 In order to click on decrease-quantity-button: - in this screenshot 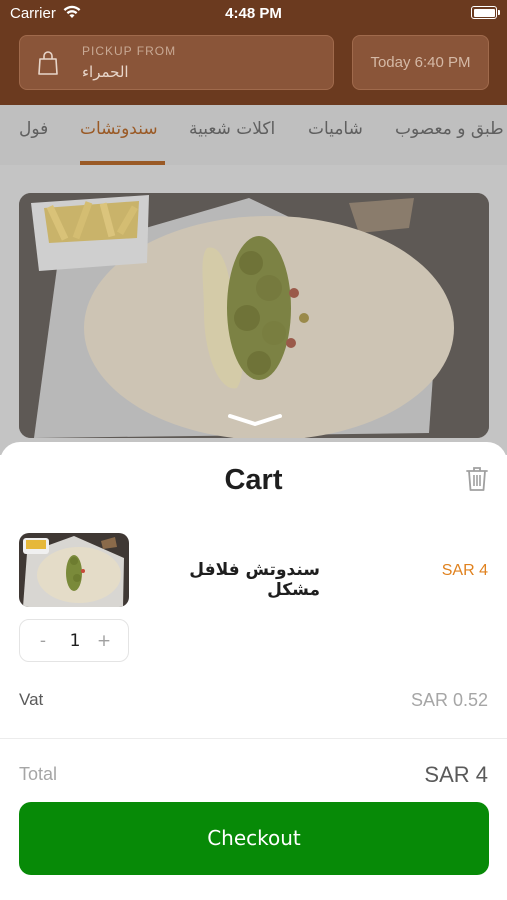, I will do `click(43, 641)`.